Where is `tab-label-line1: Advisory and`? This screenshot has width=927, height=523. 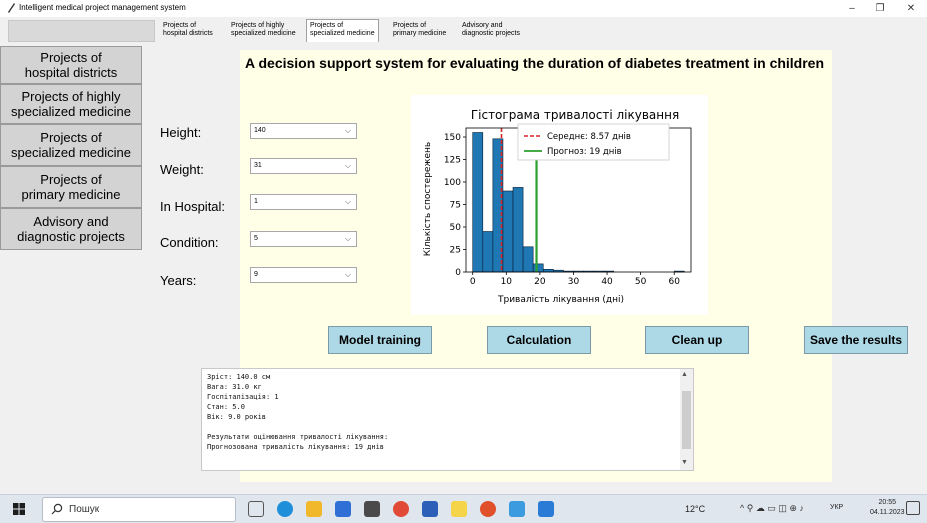
tab-label-line1: Advisory and is located at coordinates (482, 25).